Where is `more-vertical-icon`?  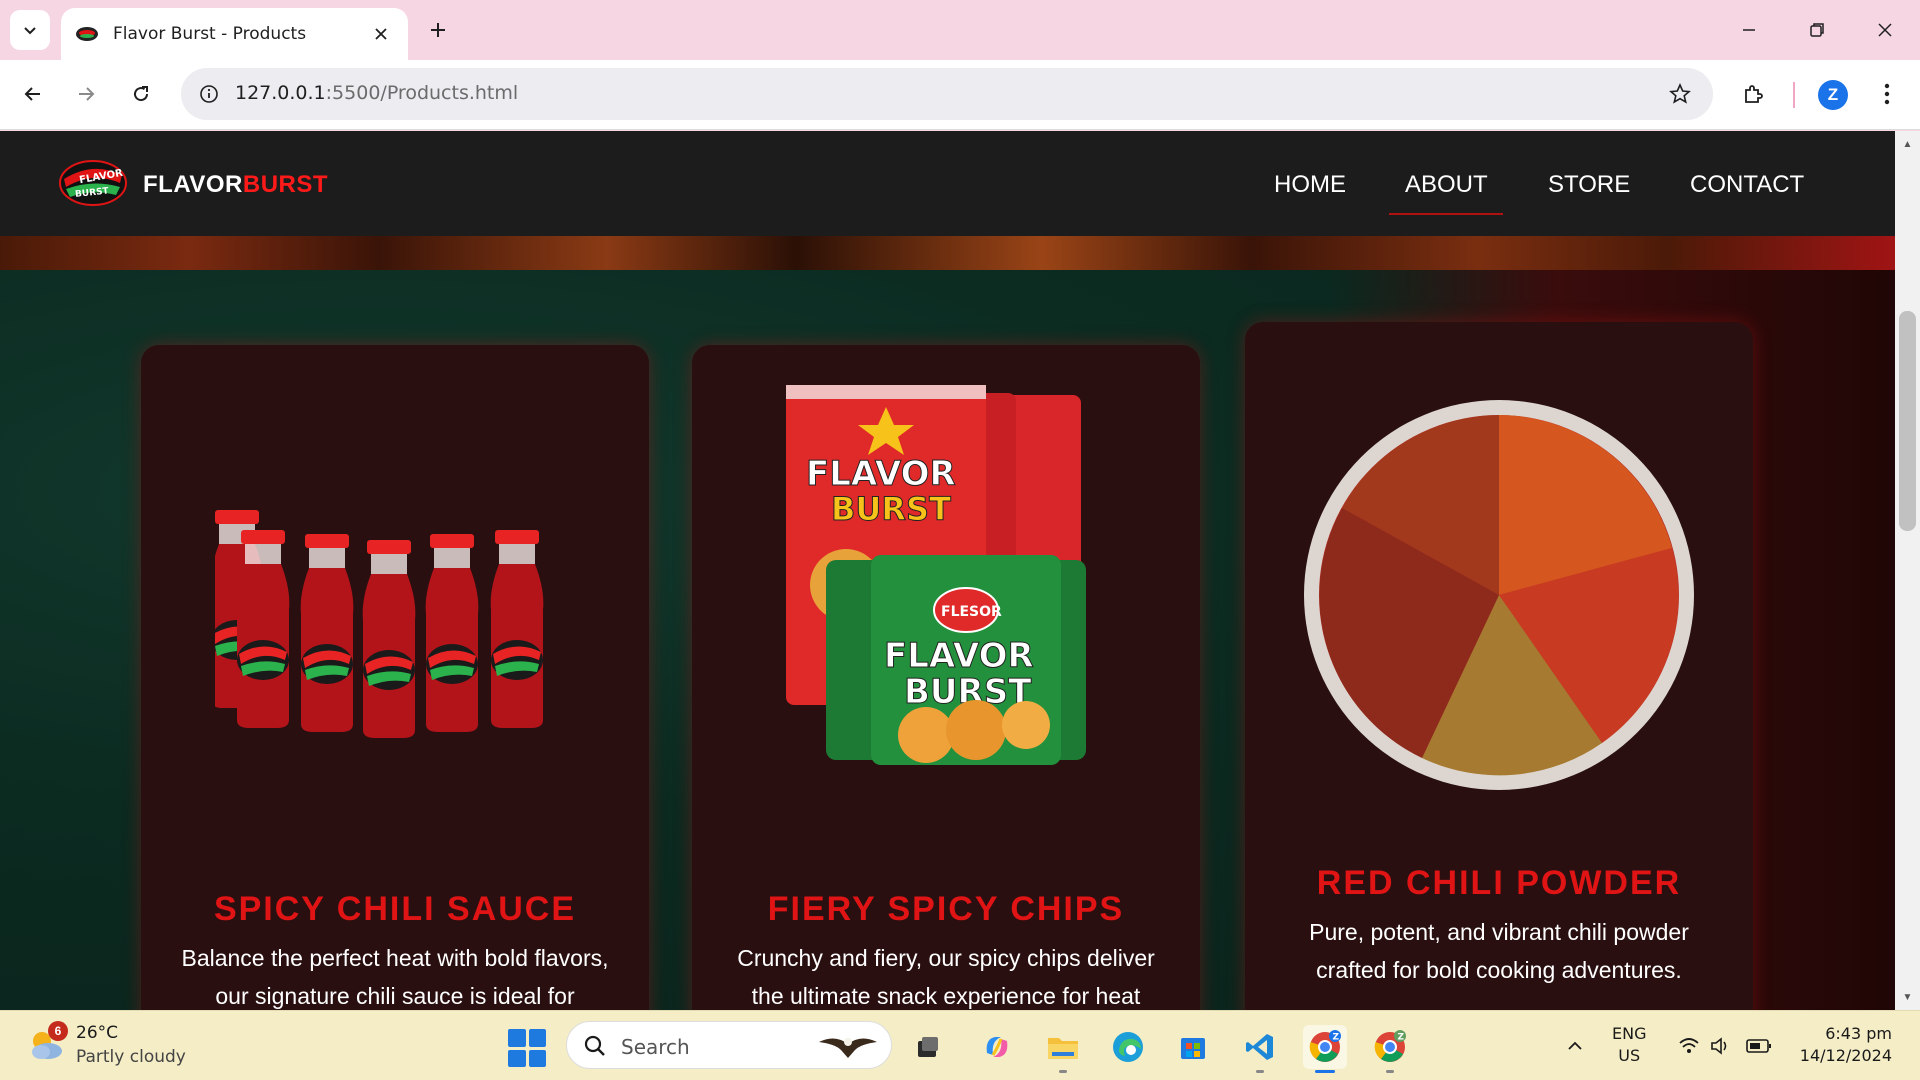
more-vertical-icon is located at coordinates (1887, 94).